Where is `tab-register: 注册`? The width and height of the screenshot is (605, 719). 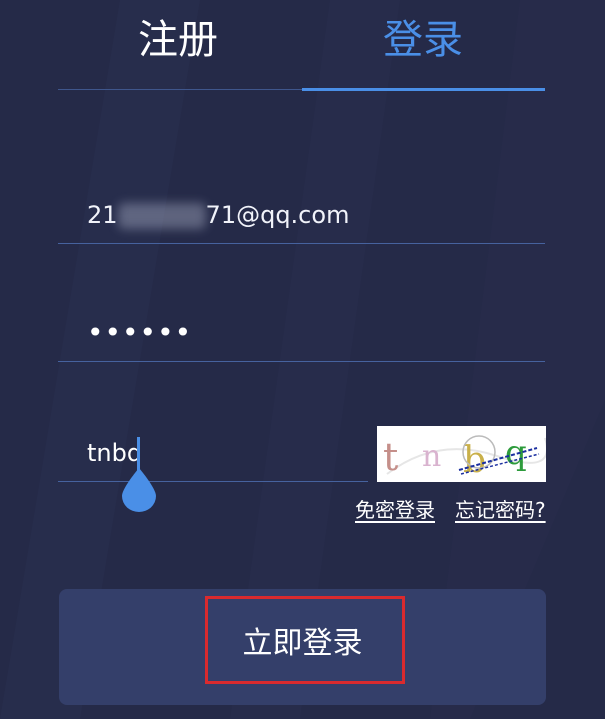 tab-register: 注册 is located at coordinates (178, 40).